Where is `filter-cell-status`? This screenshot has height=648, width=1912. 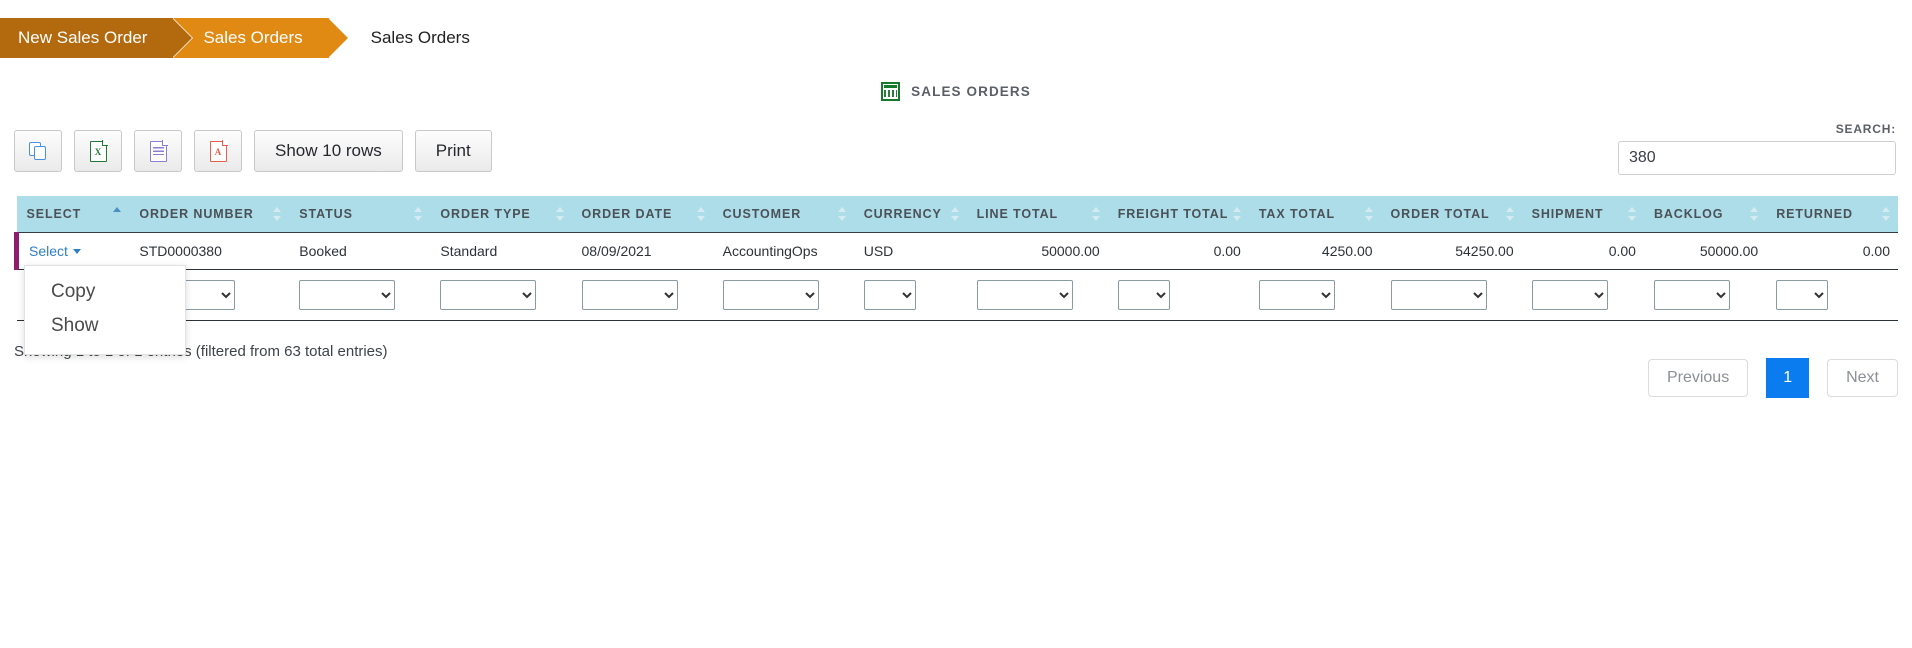 filter-cell-status is located at coordinates (360, 295).